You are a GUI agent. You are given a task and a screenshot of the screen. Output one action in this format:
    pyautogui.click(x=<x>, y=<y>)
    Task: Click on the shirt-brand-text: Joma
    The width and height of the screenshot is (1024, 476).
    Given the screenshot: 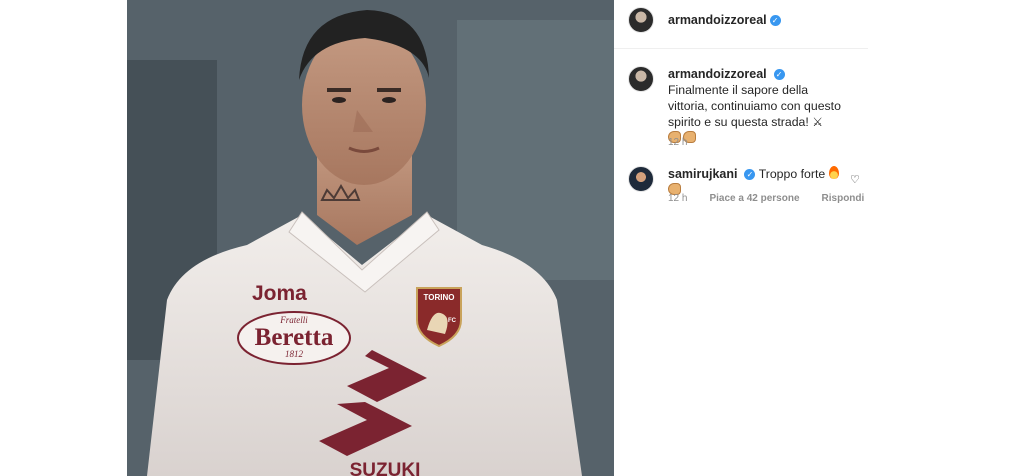 What is the action you would take?
    pyautogui.click(x=279, y=293)
    